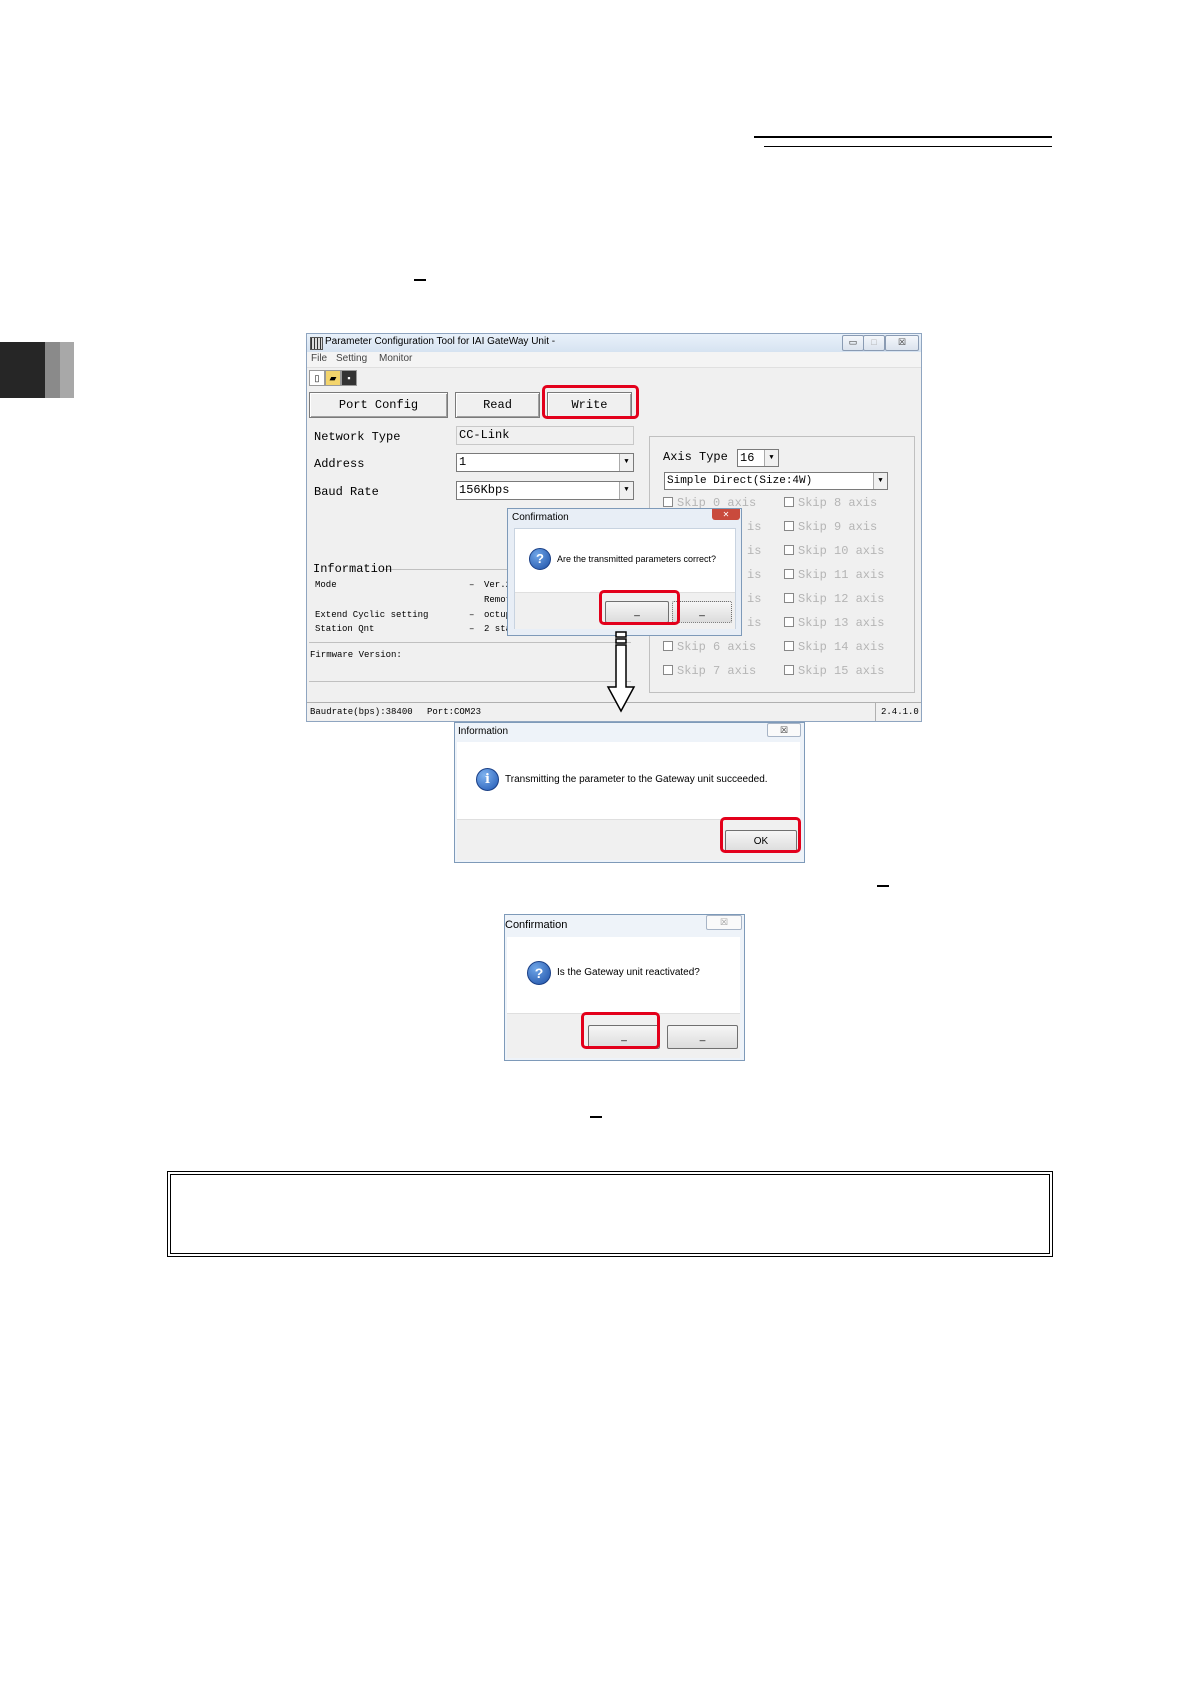 The image size is (1191, 1684). What do you see at coordinates (709, 671) in the screenshot?
I see `skip-axis-7: Skip 7 axis` at bounding box center [709, 671].